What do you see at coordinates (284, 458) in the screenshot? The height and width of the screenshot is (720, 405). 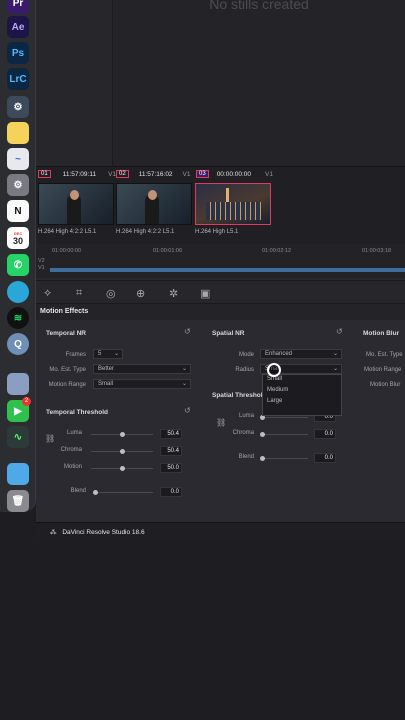 I see `st-blend-slider` at bounding box center [284, 458].